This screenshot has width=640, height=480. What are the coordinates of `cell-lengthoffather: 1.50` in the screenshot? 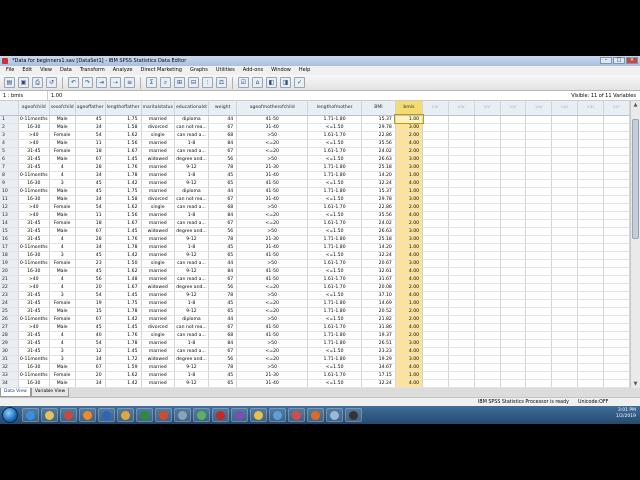 It's located at (123, 263).